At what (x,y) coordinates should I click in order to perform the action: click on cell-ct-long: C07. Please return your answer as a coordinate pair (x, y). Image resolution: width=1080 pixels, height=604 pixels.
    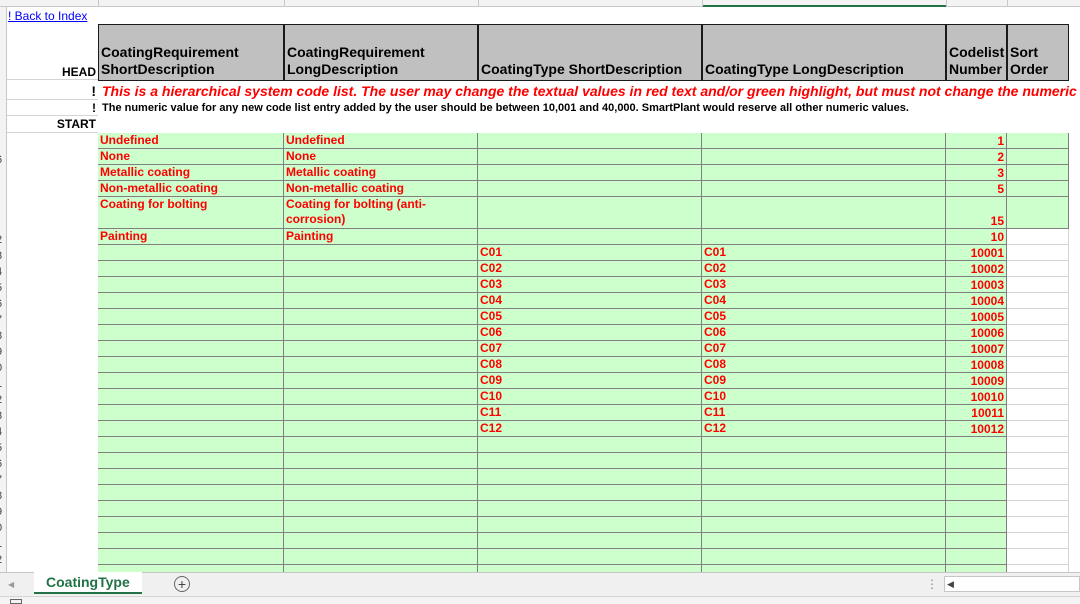
    Looking at the image, I should click on (824, 349).